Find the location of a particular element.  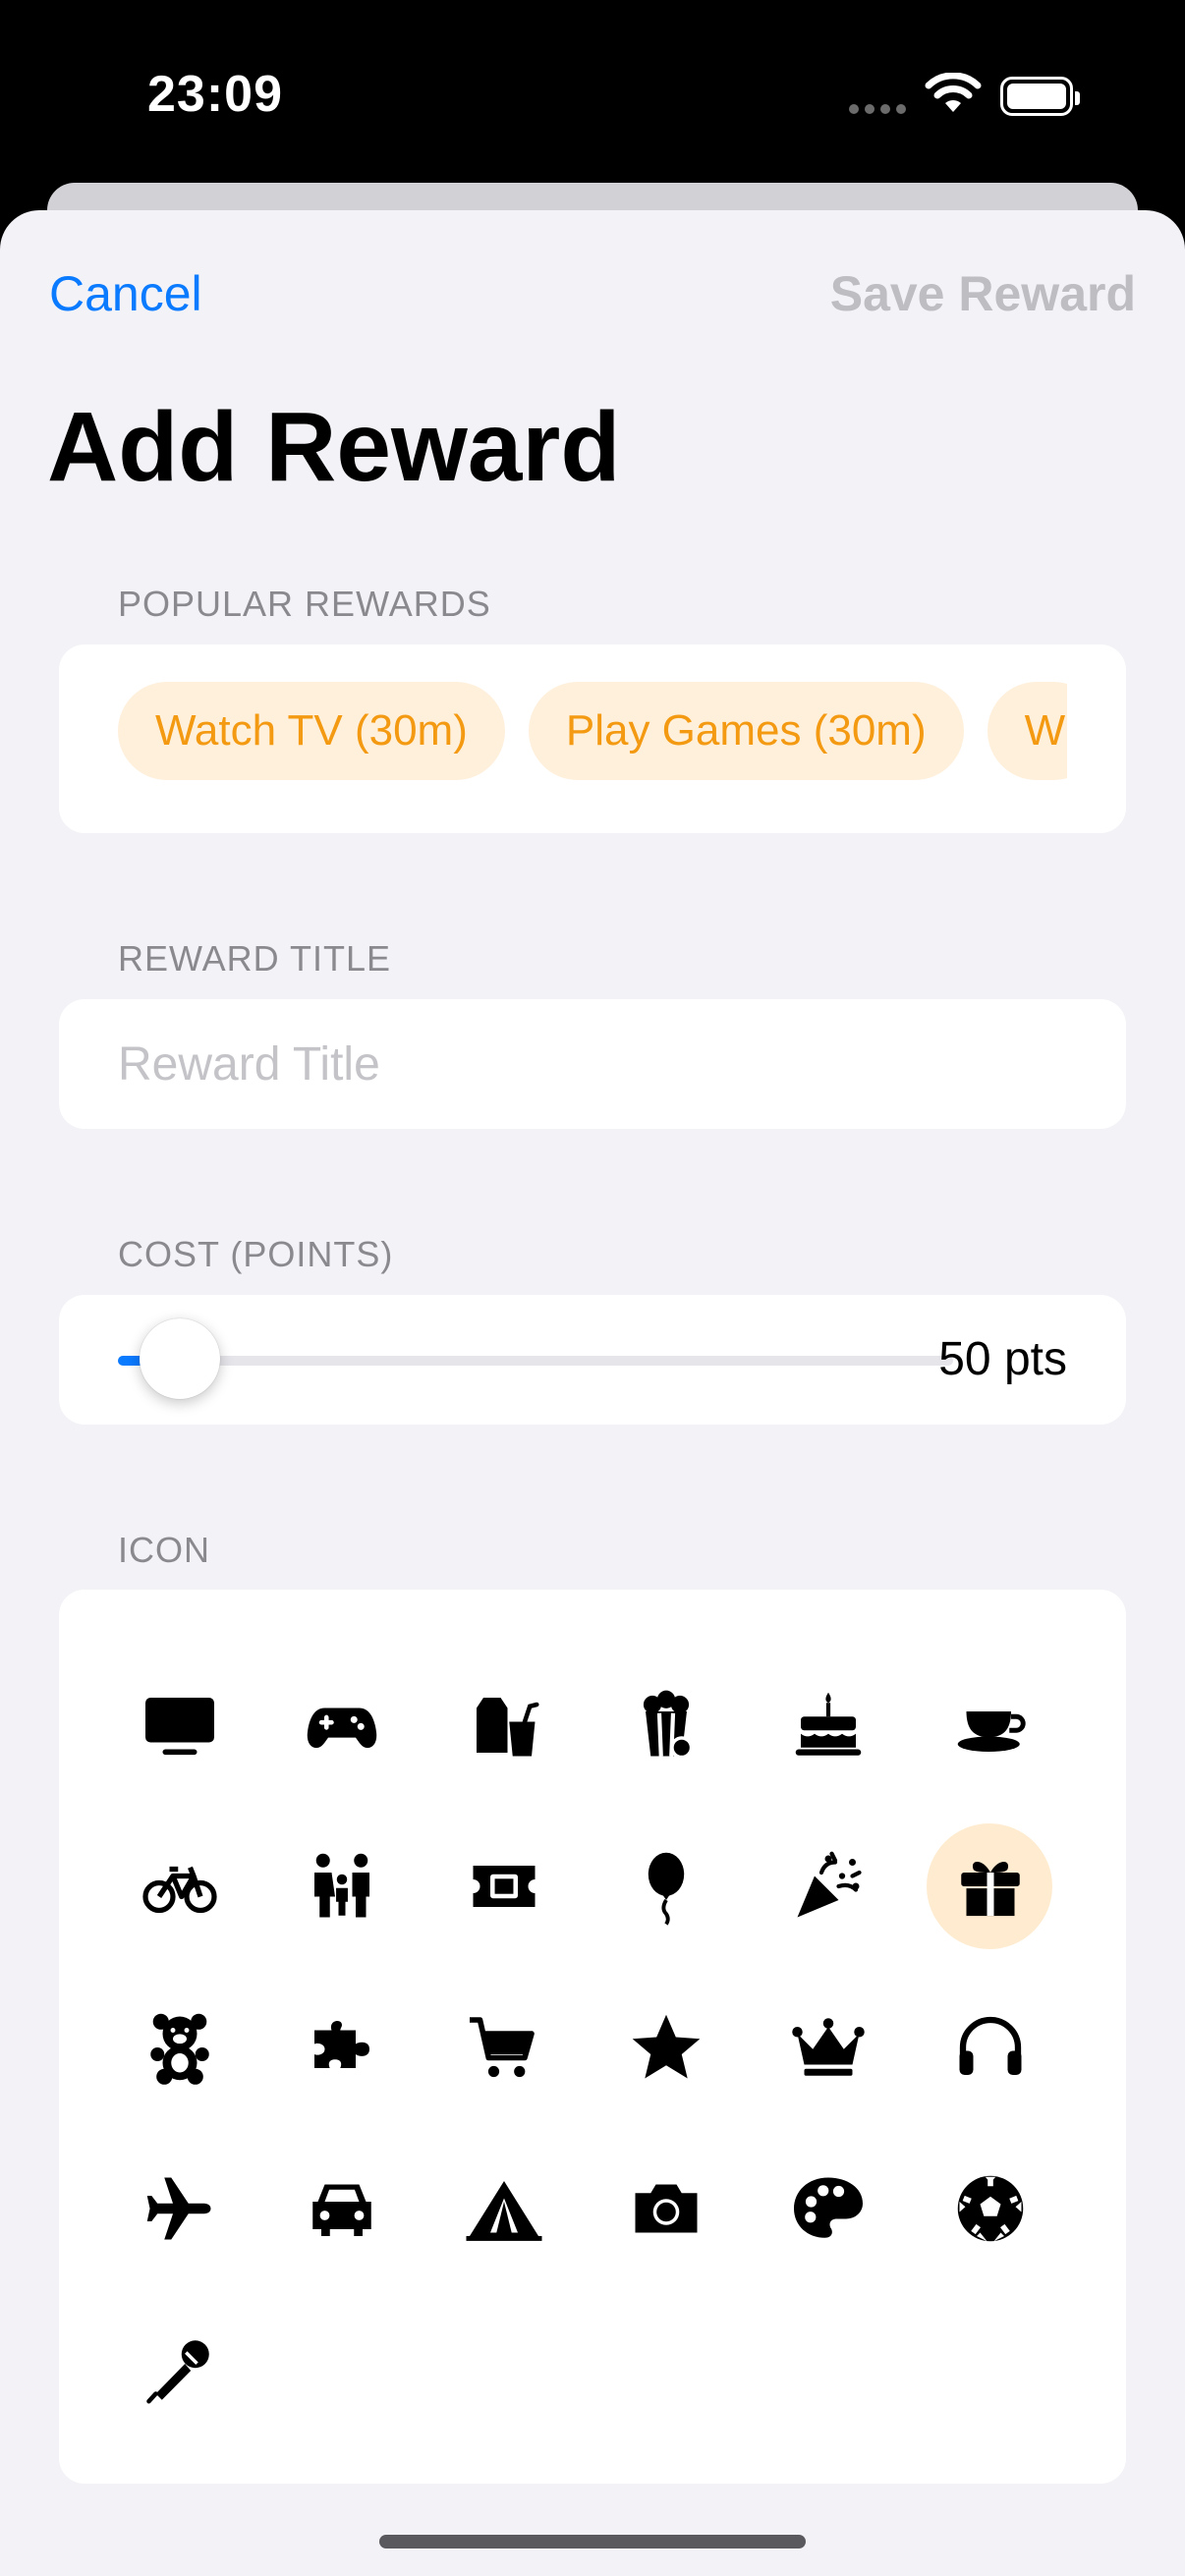

icon-option-birthday-cake is located at coordinates (828, 1725).